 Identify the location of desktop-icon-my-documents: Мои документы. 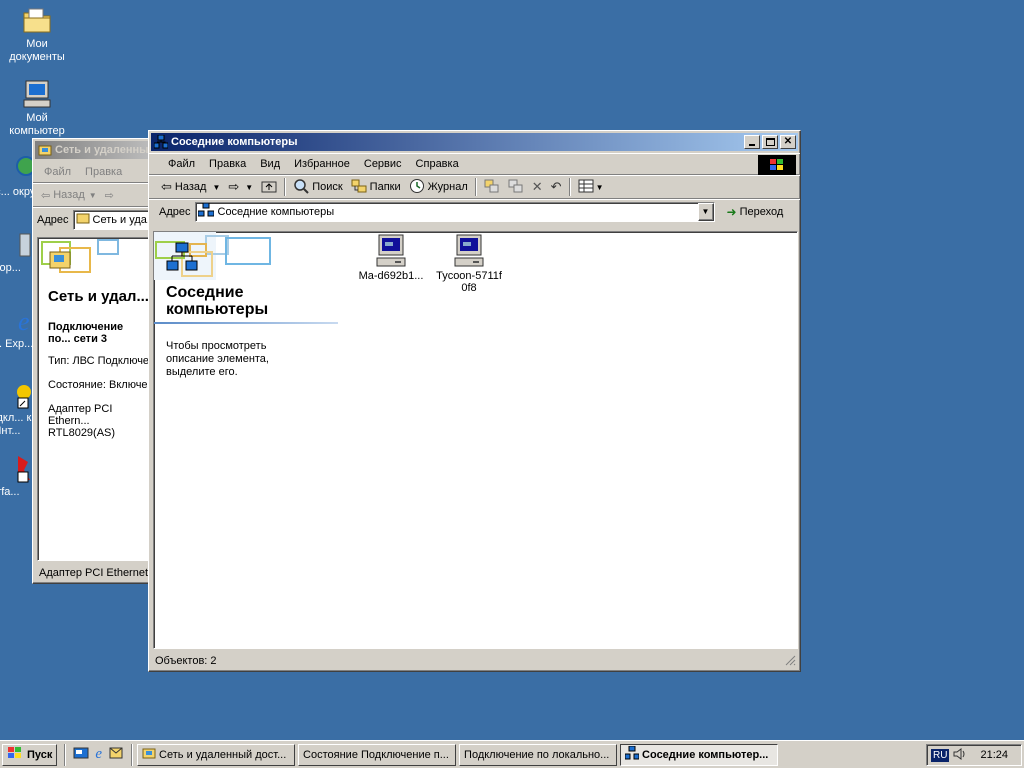
(37, 34).